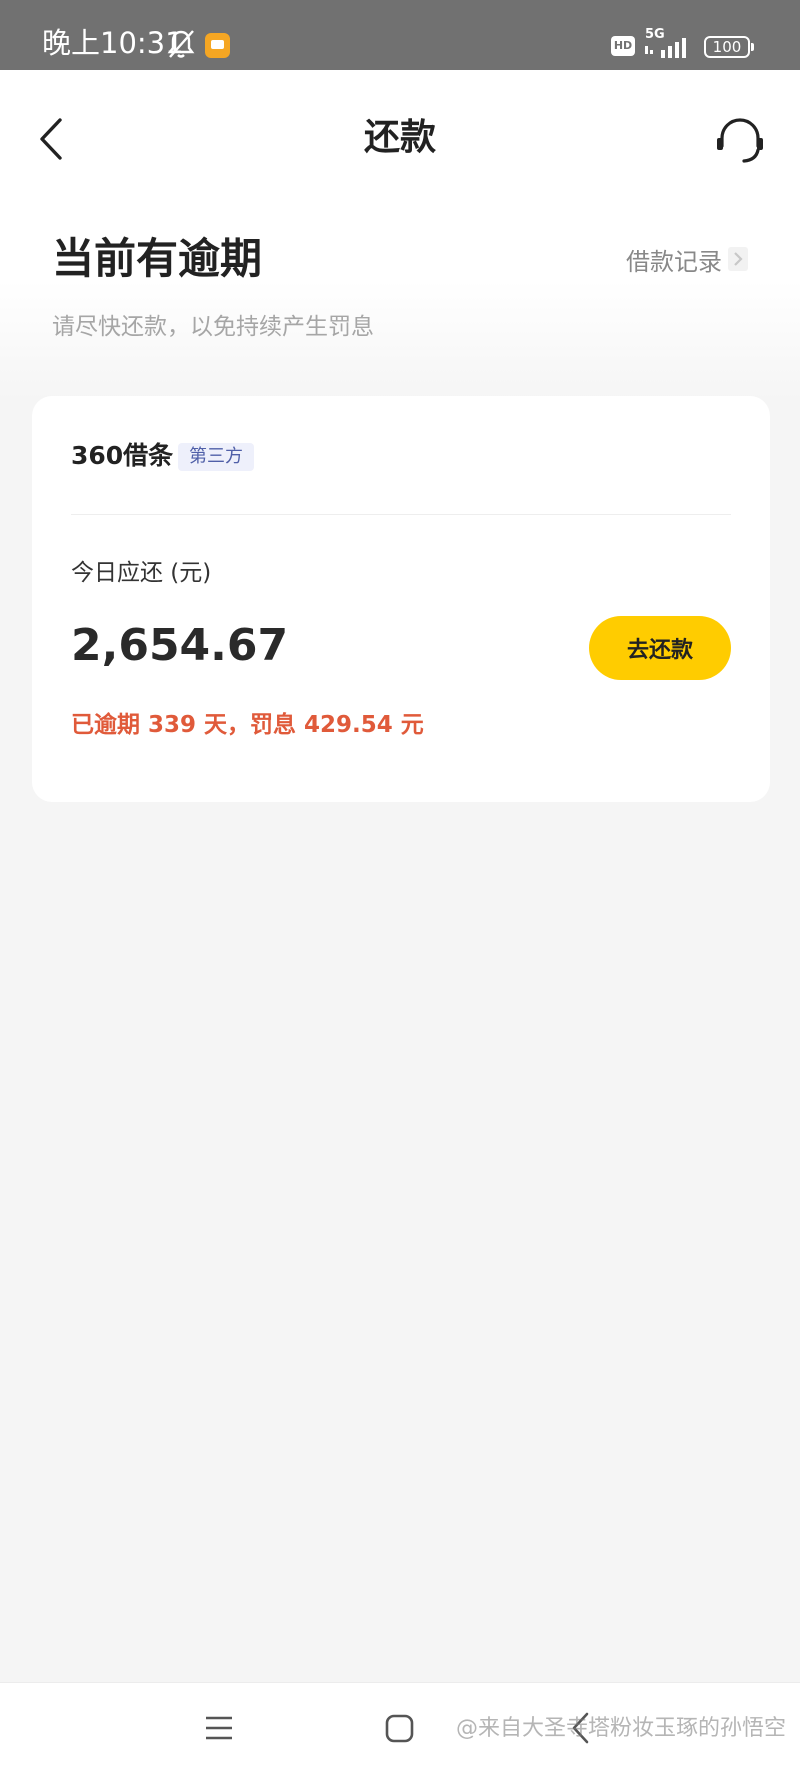 This screenshot has height=1778, width=800. I want to click on chevron-right-icon, so click(738, 259).